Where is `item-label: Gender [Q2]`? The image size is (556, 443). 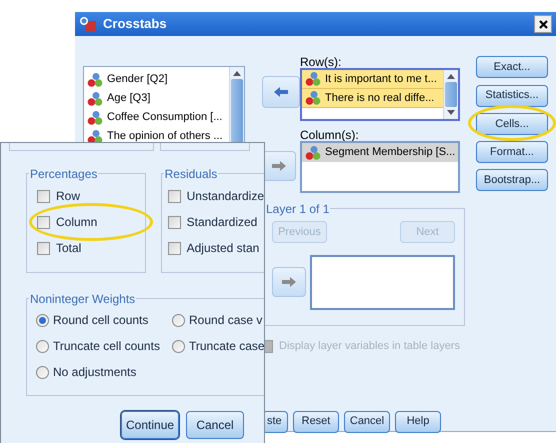 item-label: Gender [Q2] is located at coordinates (137, 80).